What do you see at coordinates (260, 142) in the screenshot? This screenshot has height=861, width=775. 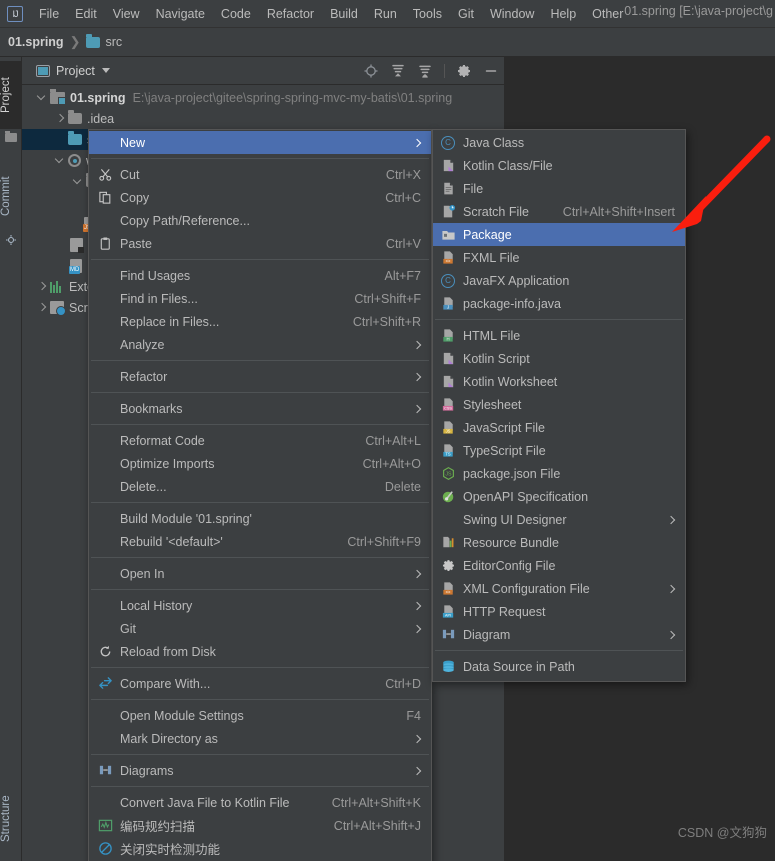 I see `menu-item-new: New` at bounding box center [260, 142].